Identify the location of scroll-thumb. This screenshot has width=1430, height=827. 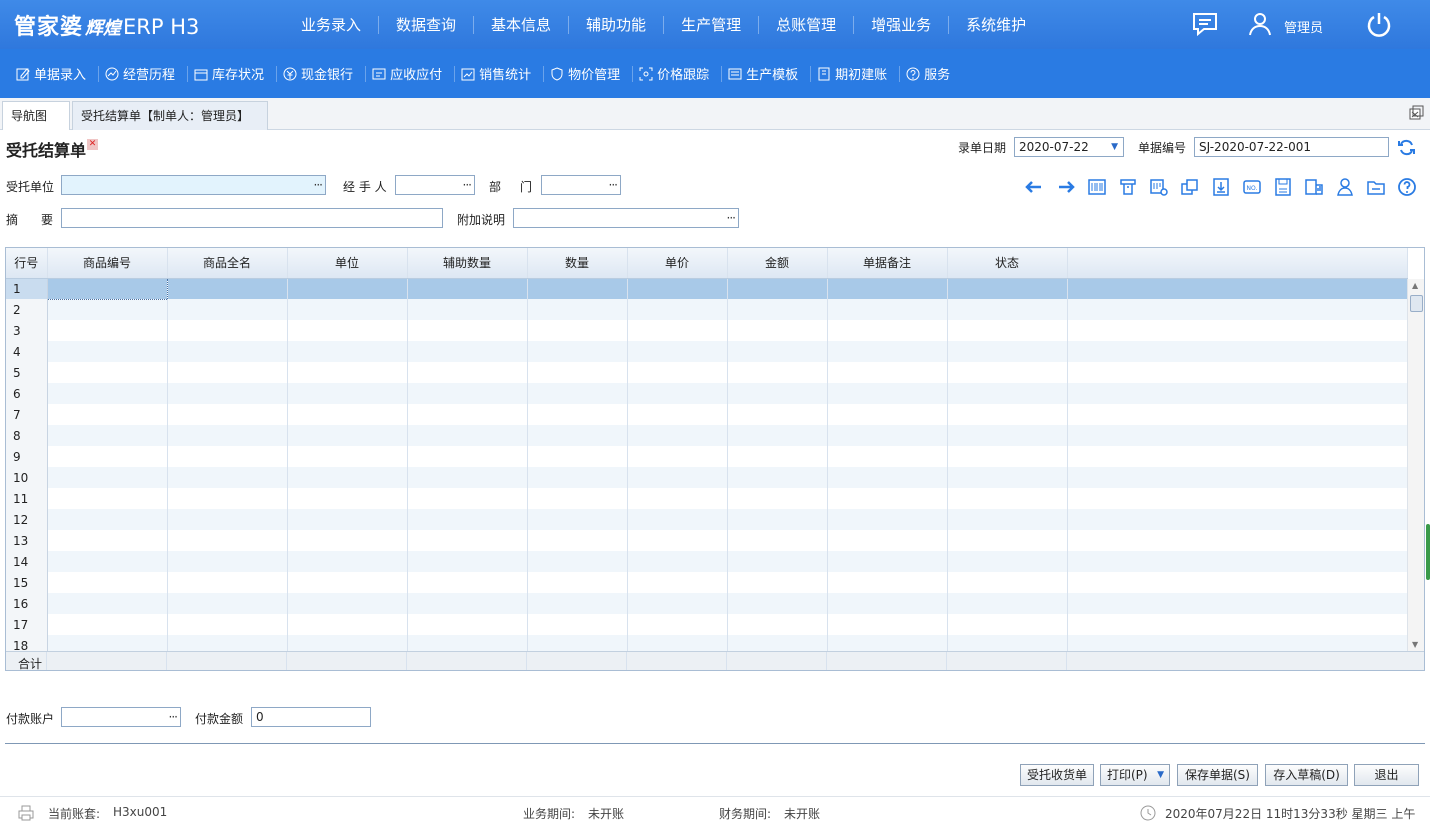
(1416, 303).